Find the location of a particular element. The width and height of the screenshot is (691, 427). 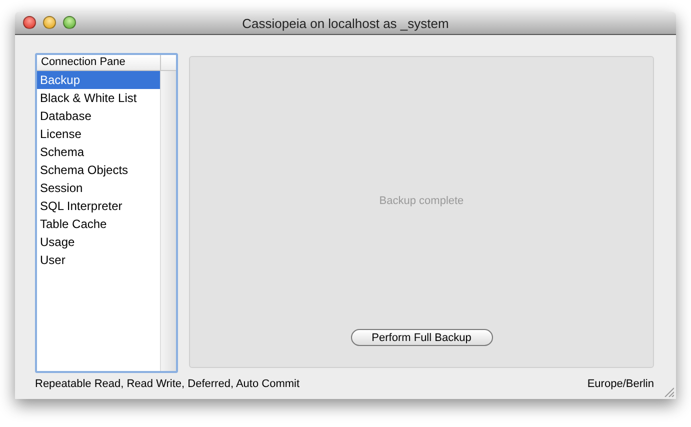

list-item: Table Cache is located at coordinates (98, 224).